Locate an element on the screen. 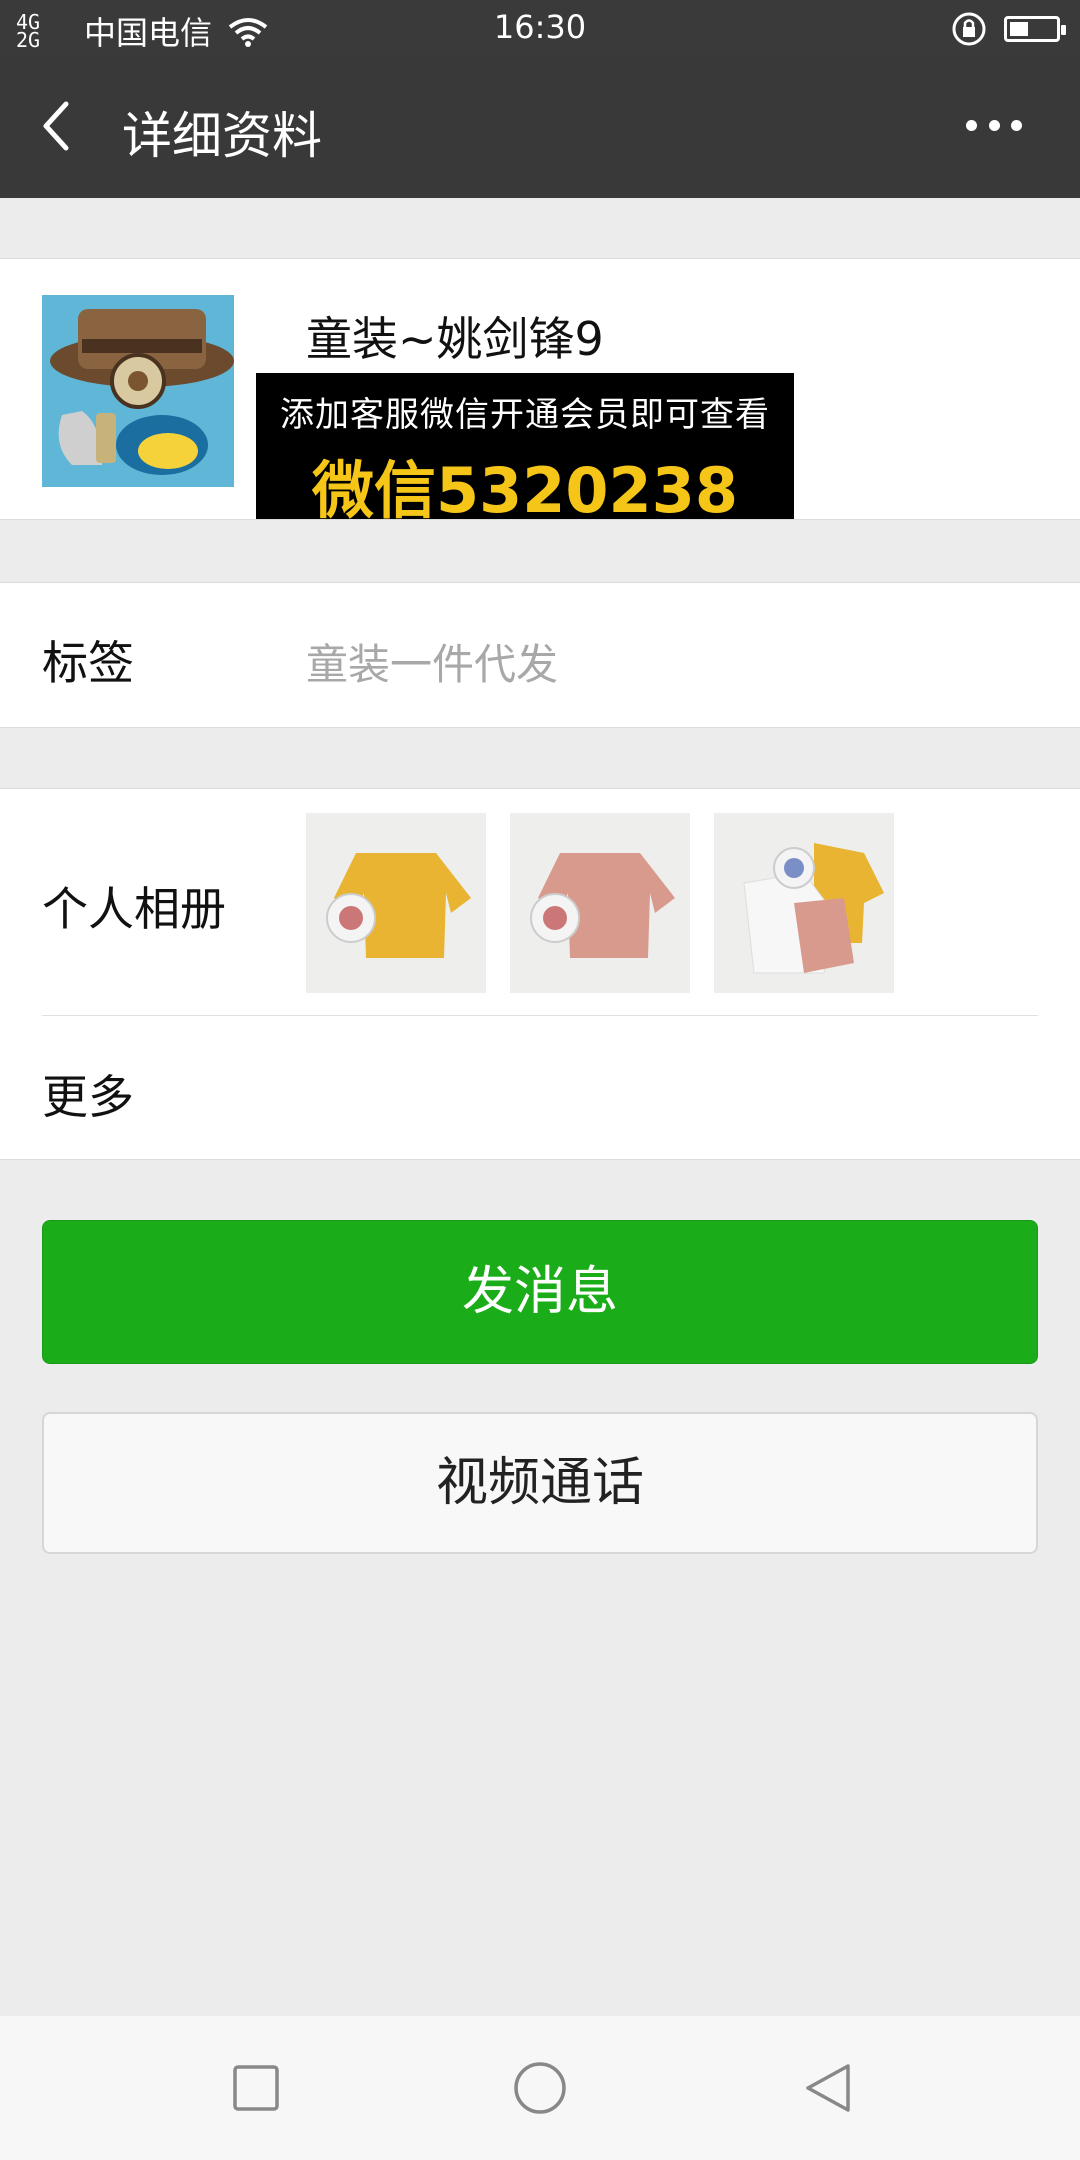 The image size is (1080, 2160). recent-apps-icon is located at coordinates (256, 2088).